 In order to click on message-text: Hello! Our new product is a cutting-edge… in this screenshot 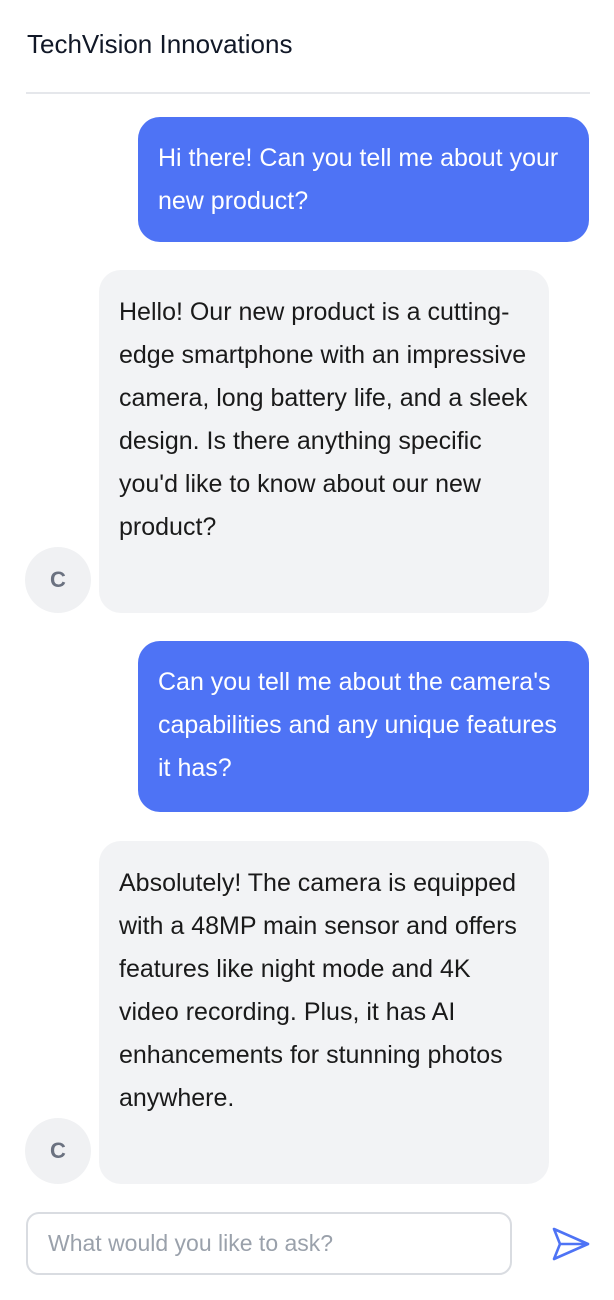, I will do `click(323, 419)`.